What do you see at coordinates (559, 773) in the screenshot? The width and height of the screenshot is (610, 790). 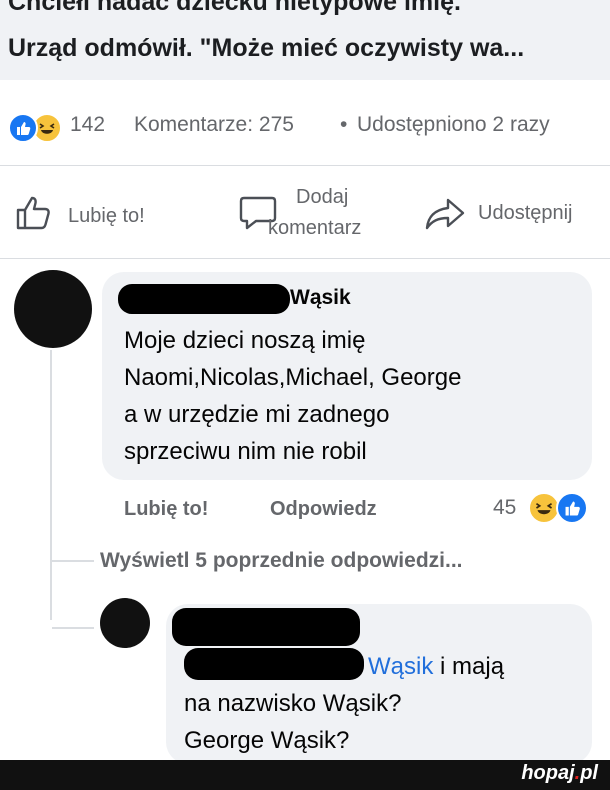 I see `watermark-logo: hopaj.pl` at bounding box center [559, 773].